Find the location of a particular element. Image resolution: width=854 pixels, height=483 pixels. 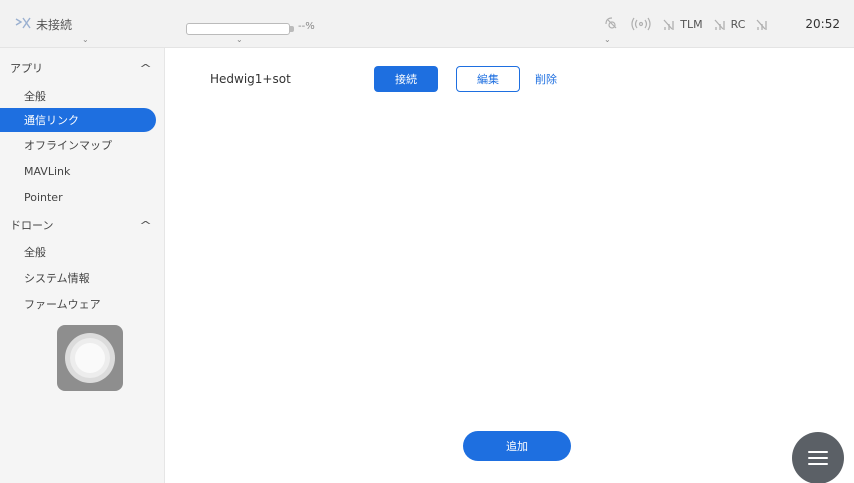

drone-disconnected-icon is located at coordinates (25, 24).